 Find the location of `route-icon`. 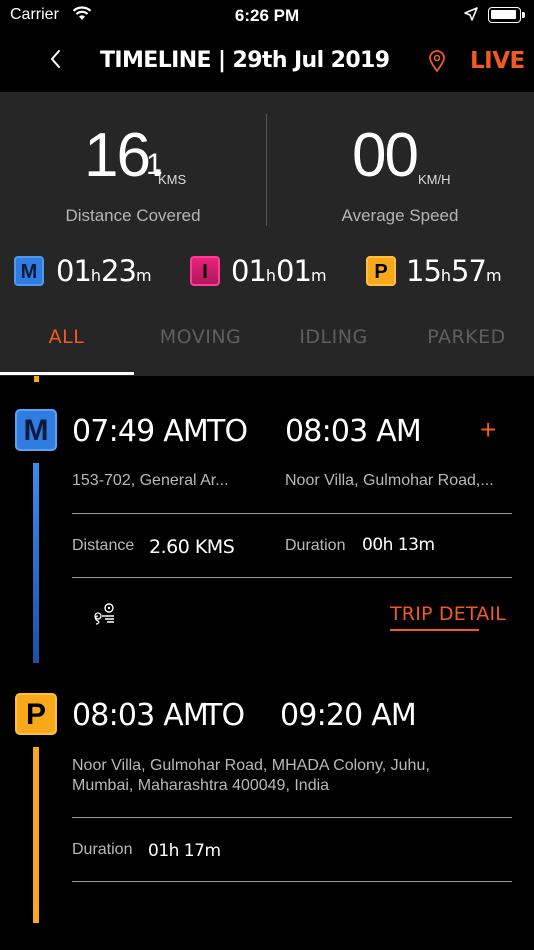

route-icon is located at coordinates (105, 616).